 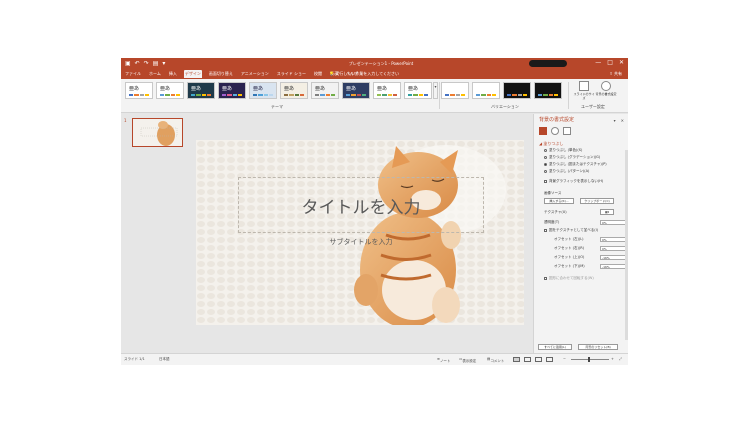 What do you see at coordinates (548, 63) in the screenshot?
I see `account-name-redacted` at bounding box center [548, 63].